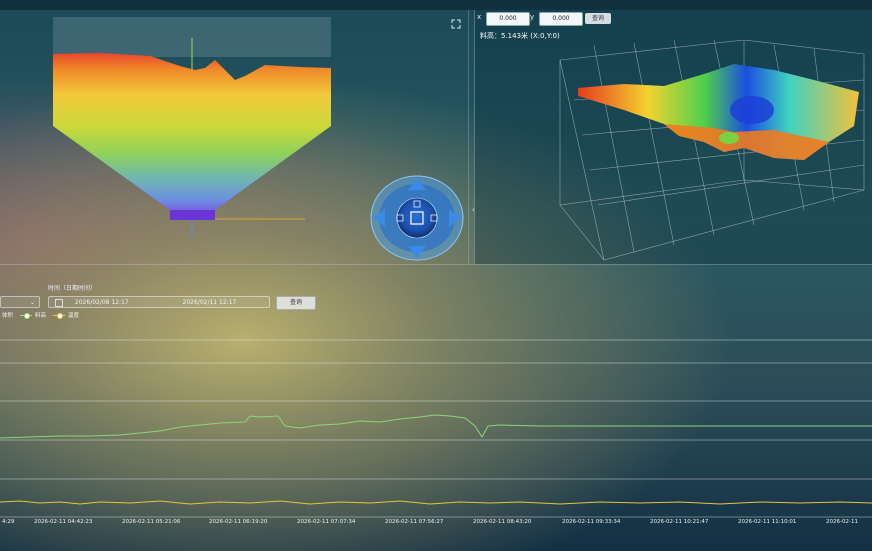  I want to click on y-coord-input: 0.000, so click(561, 19).